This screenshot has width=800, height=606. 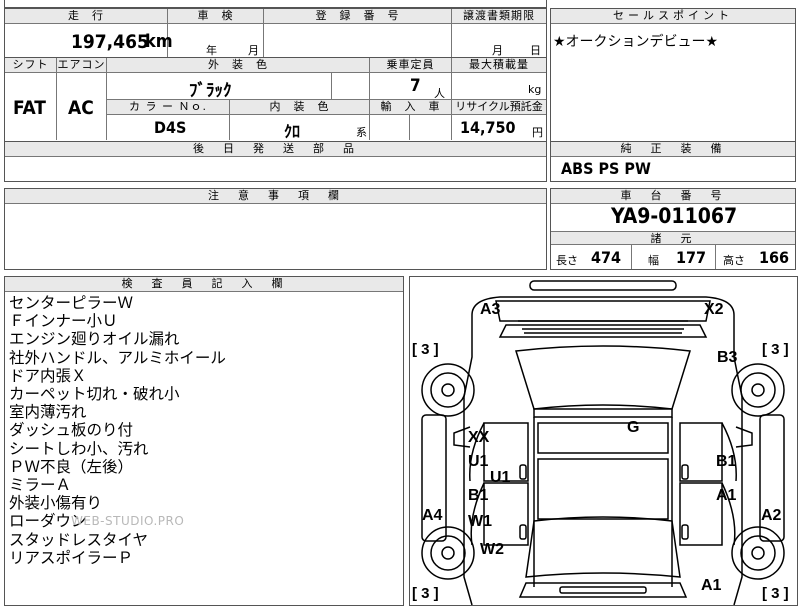 What do you see at coordinates (673, 196) in the screenshot?
I see `chassis-label: 車 台 番 号` at bounding box center [673, 196].